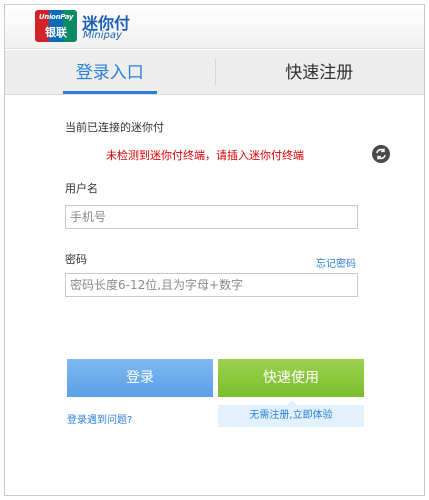 Image resolution: width=429 pixels, height=500 pixels. What do you see at coordinates (381, 154) in the screenshot?
I see `refresh-icon` at bounding box center [381, 154].